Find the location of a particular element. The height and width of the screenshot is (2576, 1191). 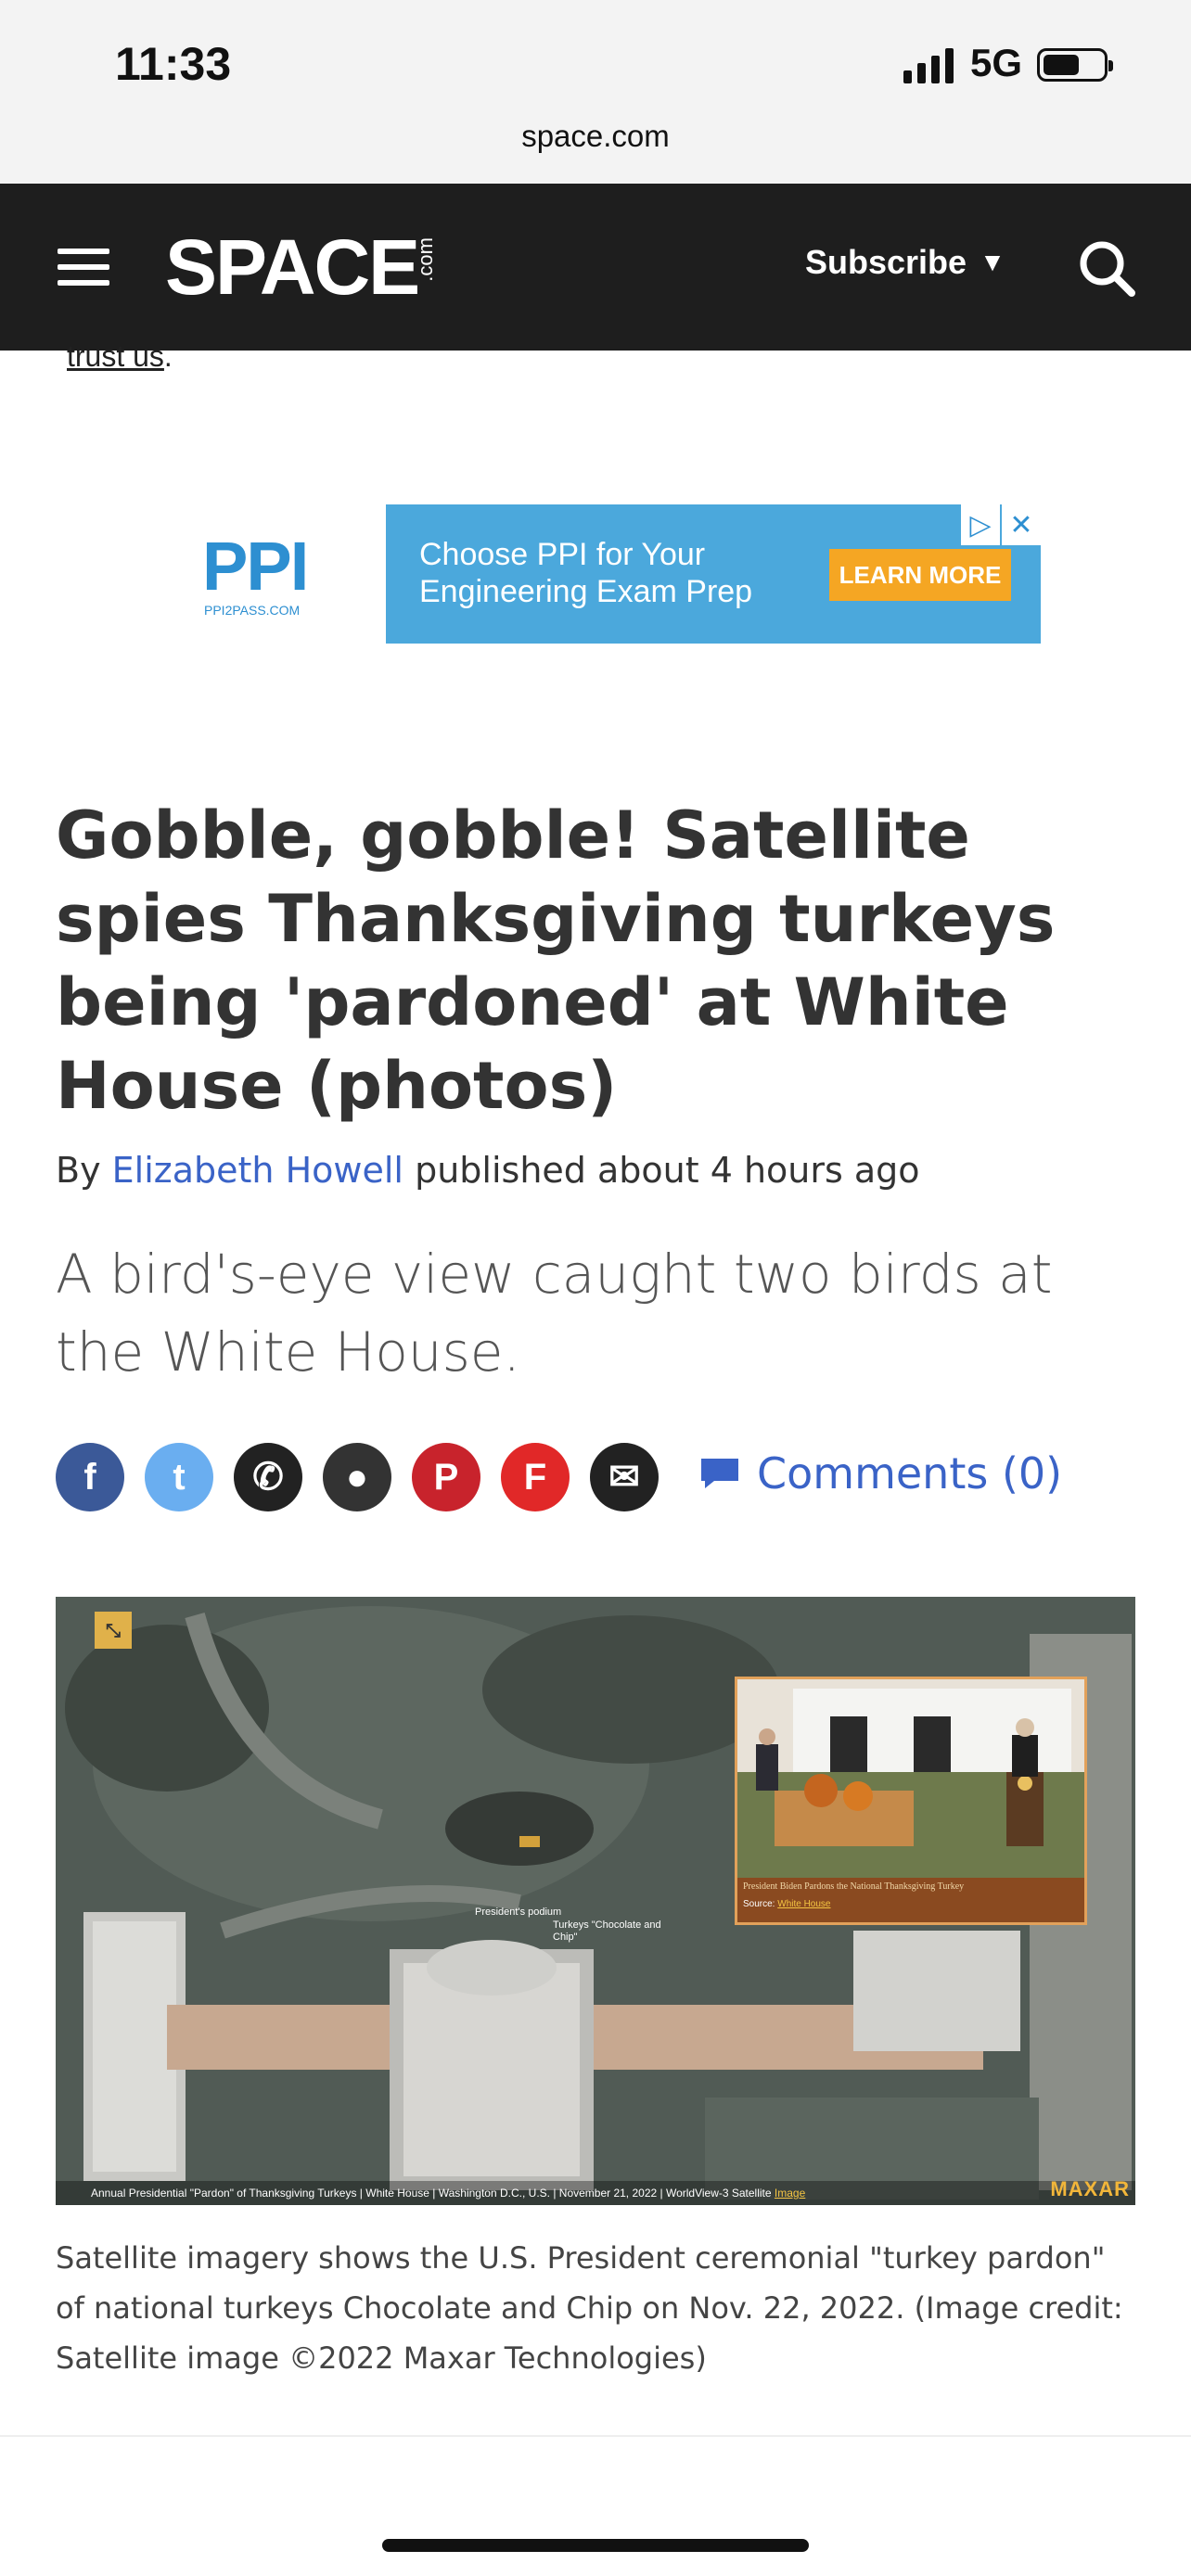

whatsapp-icon: ✆ is located at coordinates (268, 1477).